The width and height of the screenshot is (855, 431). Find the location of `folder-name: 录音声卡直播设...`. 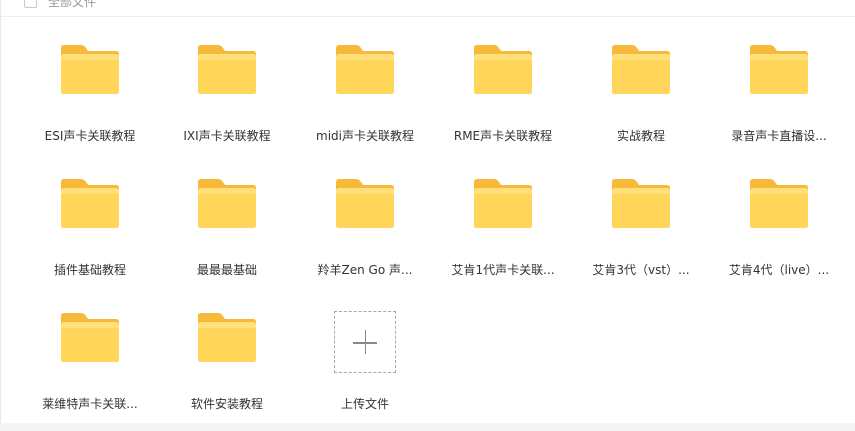

folder-name: 录音声卡直播设... is located at coordinates (779, 136).